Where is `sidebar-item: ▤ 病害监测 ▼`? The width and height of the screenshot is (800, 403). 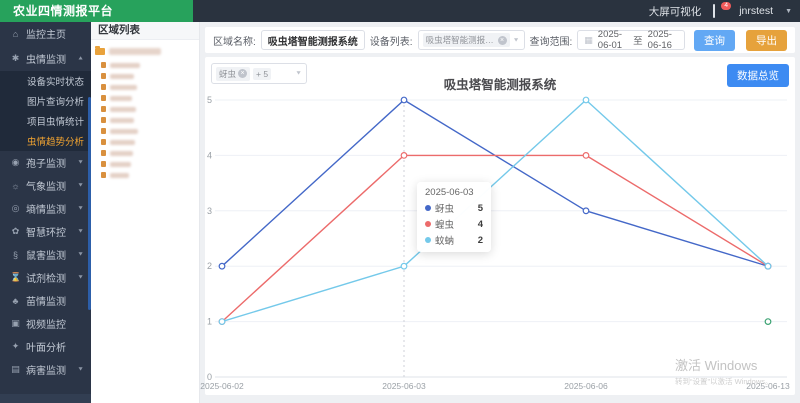 sidebar-item: ▤ 病害监测 ▼ is located at coordinates (45, 369).